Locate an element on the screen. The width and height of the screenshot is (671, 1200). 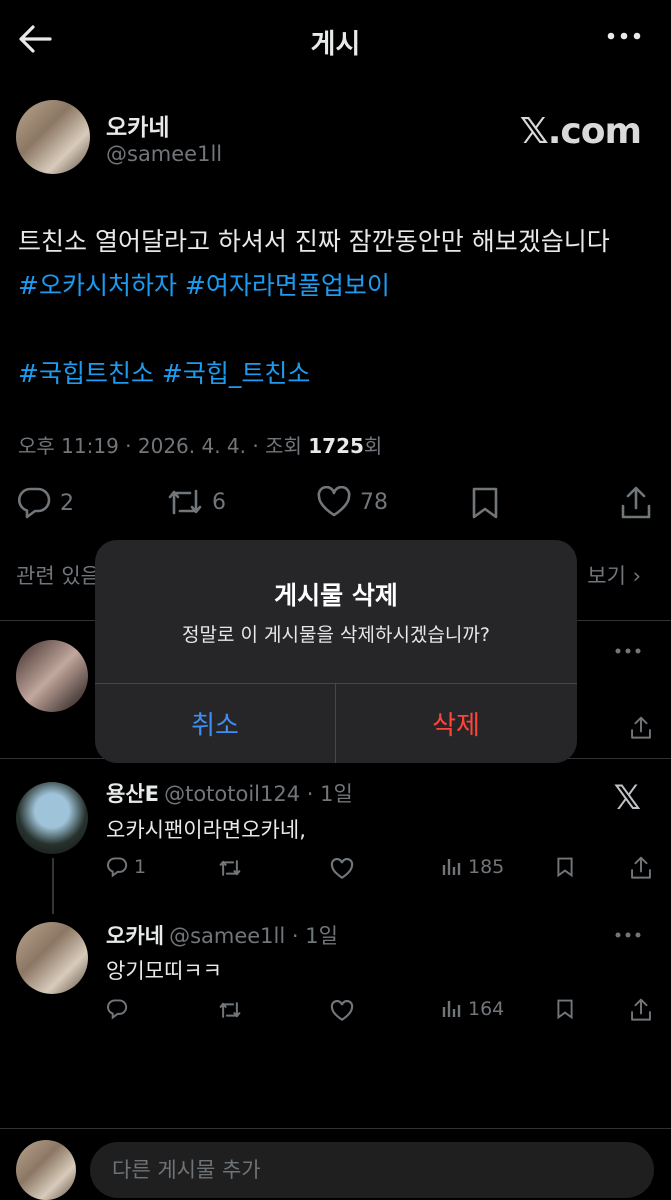
repost-button: 6 is located at coordinates (196, 502).